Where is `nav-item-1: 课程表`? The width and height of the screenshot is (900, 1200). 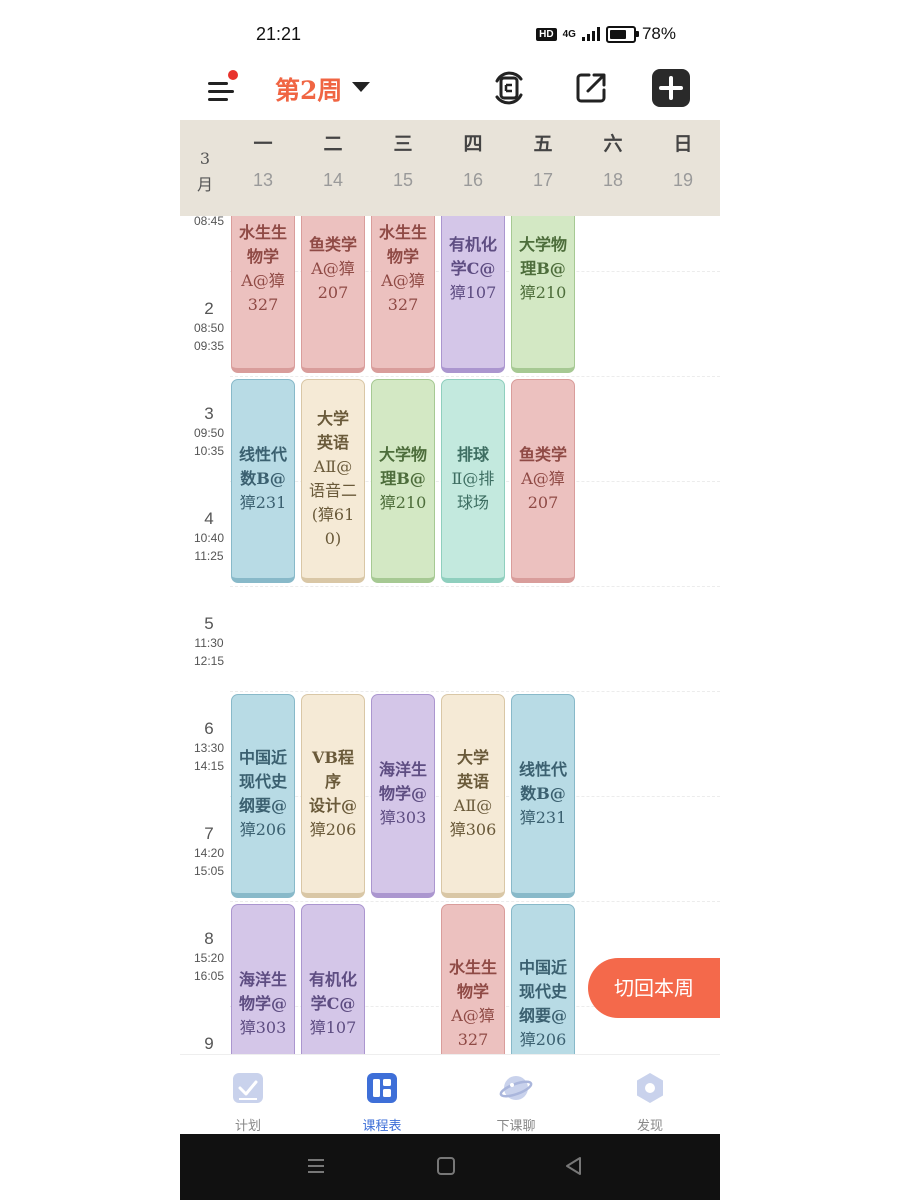
nav-item-1: 课程表 is located at coordinates (382, 1102).